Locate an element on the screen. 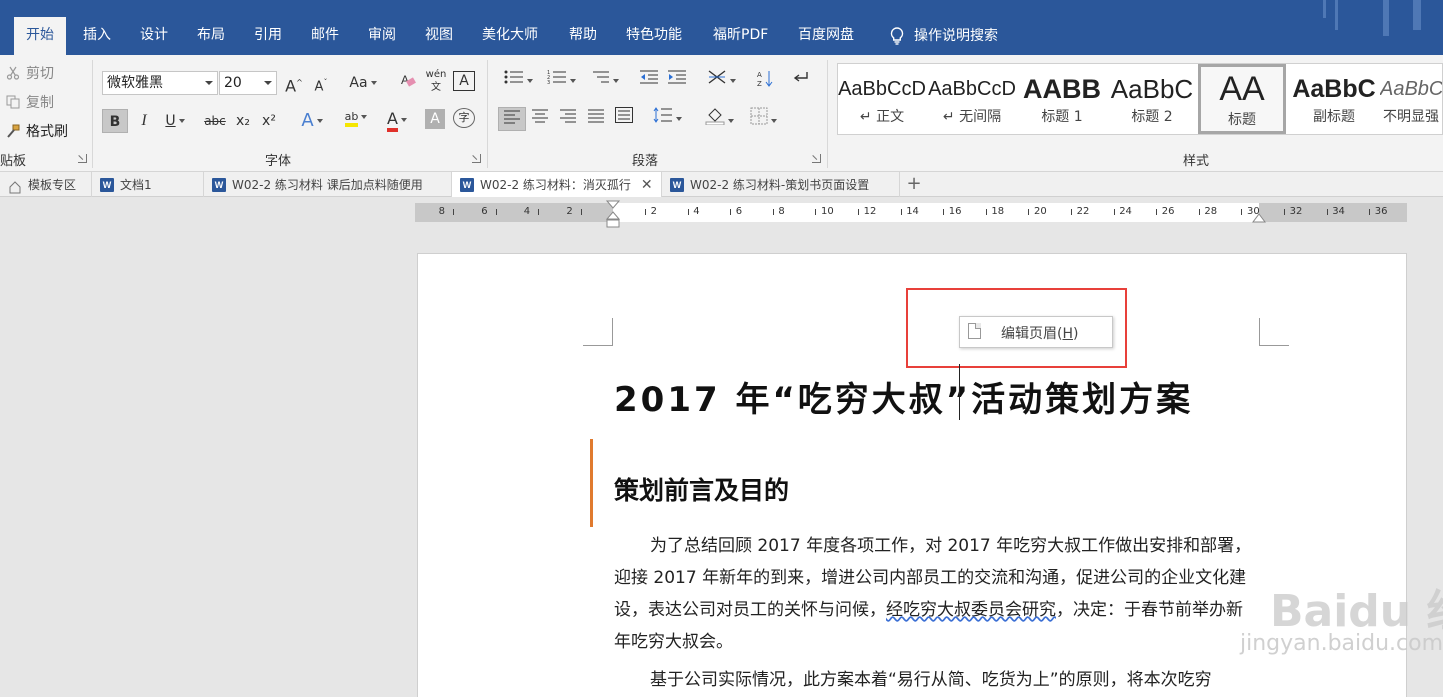 This screenshot has height=697, width=1443. edit-header-button: 编辑页眉(H) is located at coordinates (1036, 332).